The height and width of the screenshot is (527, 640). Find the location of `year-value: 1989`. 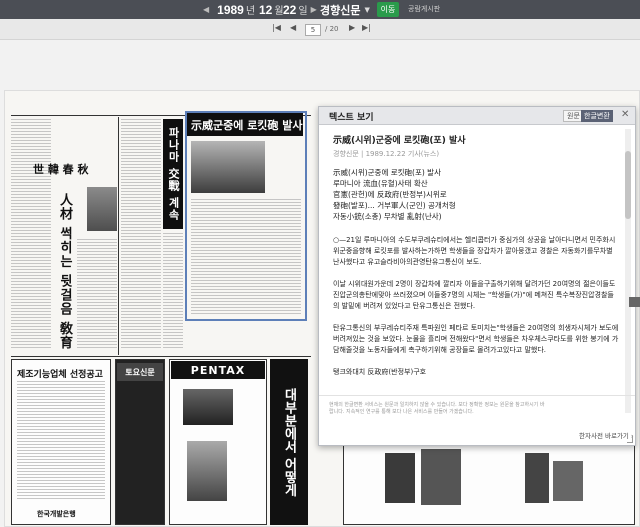

year-value: 1989 is located at coordinates (230, 9).